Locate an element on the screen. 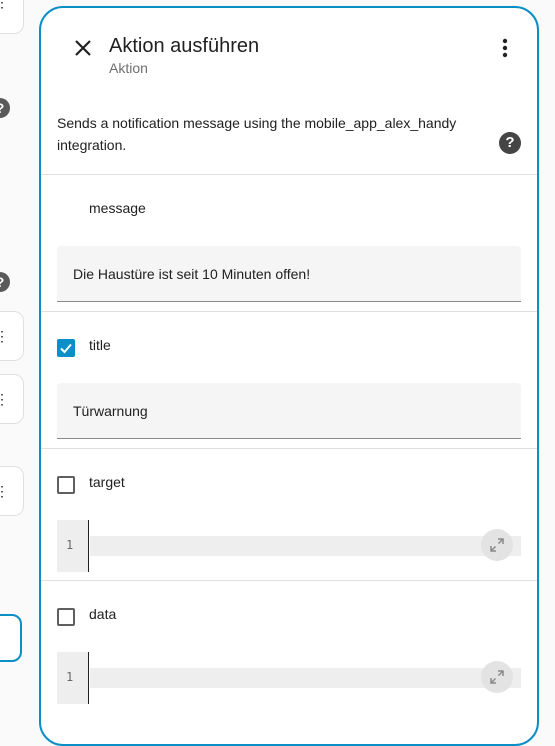 Image resolution: width=555 pixels, height=746 pixels. more-vertical-icon is located at coordinates (505, 48).